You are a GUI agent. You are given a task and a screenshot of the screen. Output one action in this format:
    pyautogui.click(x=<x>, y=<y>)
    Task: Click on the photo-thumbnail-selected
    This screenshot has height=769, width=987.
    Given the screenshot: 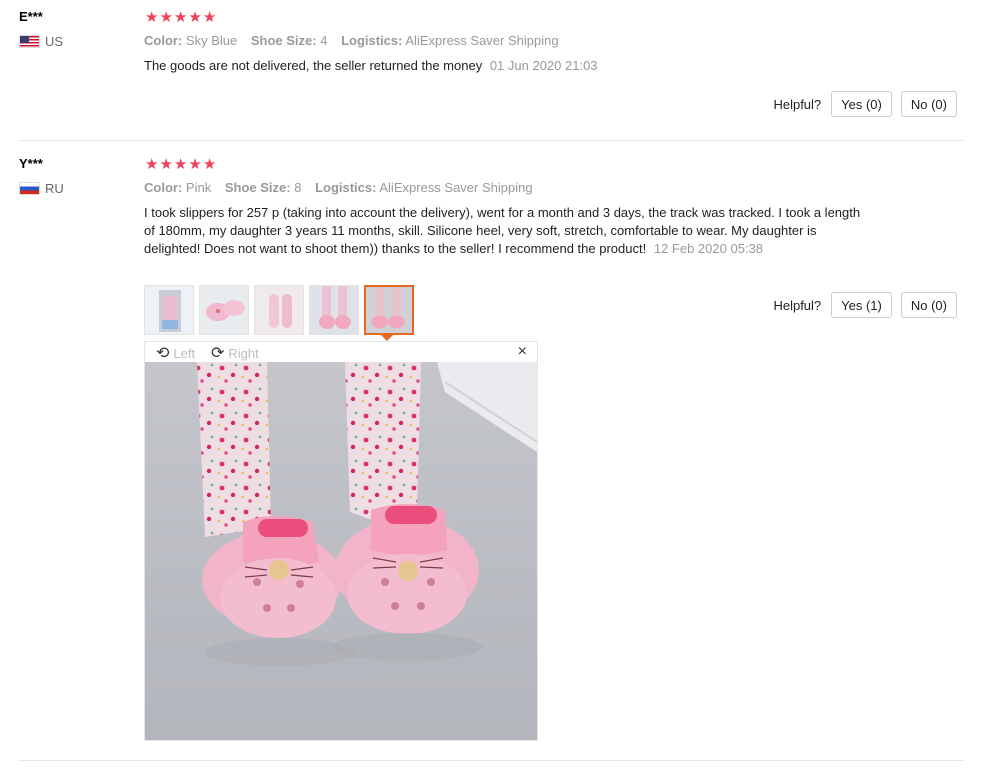 What is the action you would take?
    pyautogui.click(x=389, y=310)
    